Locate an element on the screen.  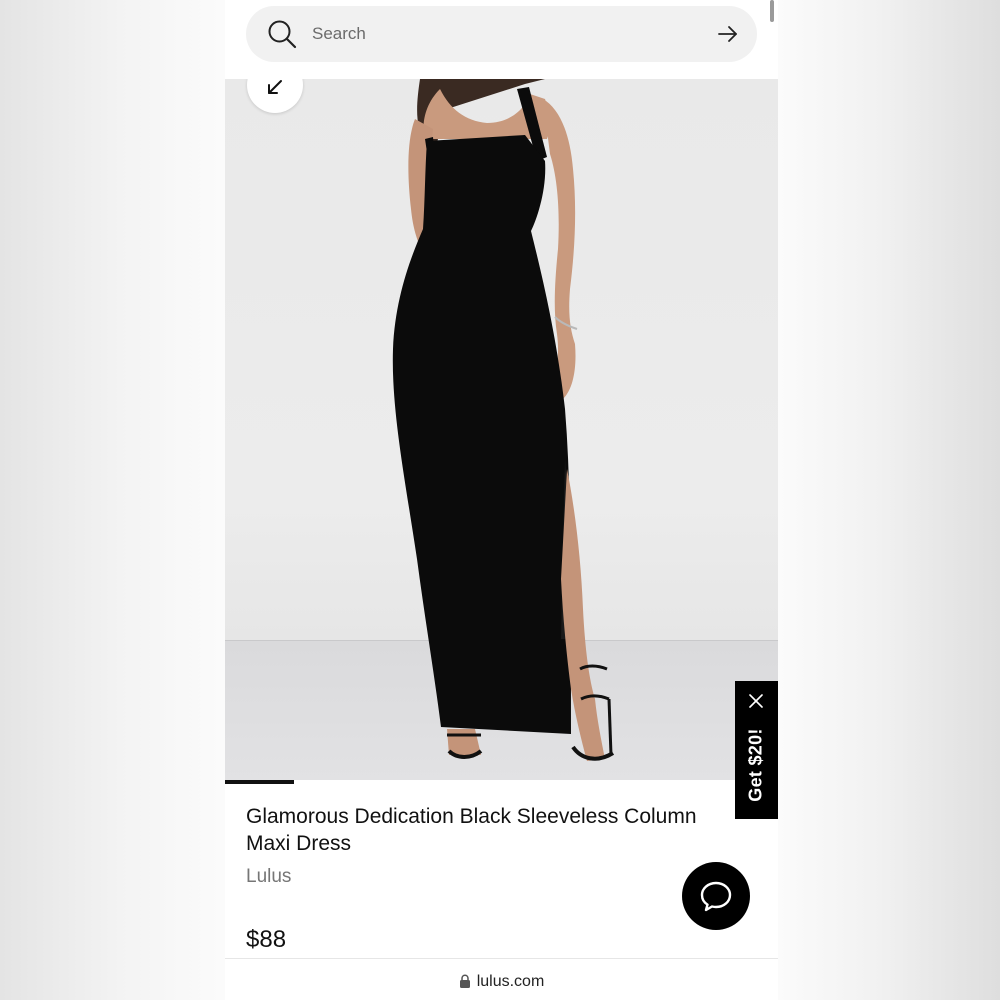
brand-name: Lulus is located at coordinates (268, 877).